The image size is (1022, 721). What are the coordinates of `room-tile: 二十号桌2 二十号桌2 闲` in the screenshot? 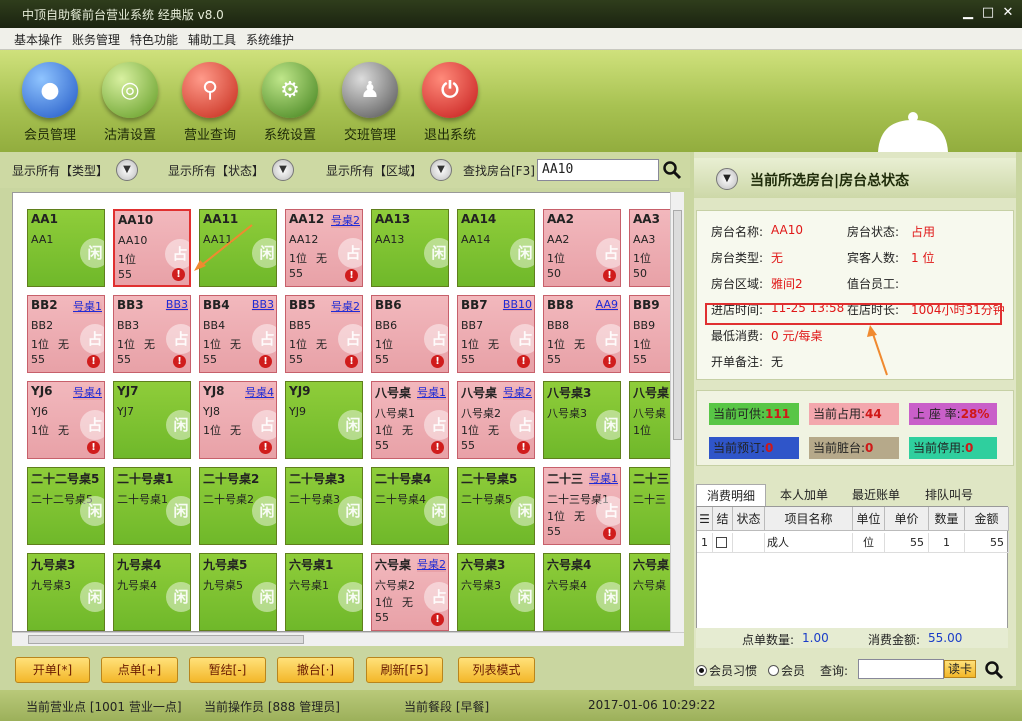 It's located at (238, 506).